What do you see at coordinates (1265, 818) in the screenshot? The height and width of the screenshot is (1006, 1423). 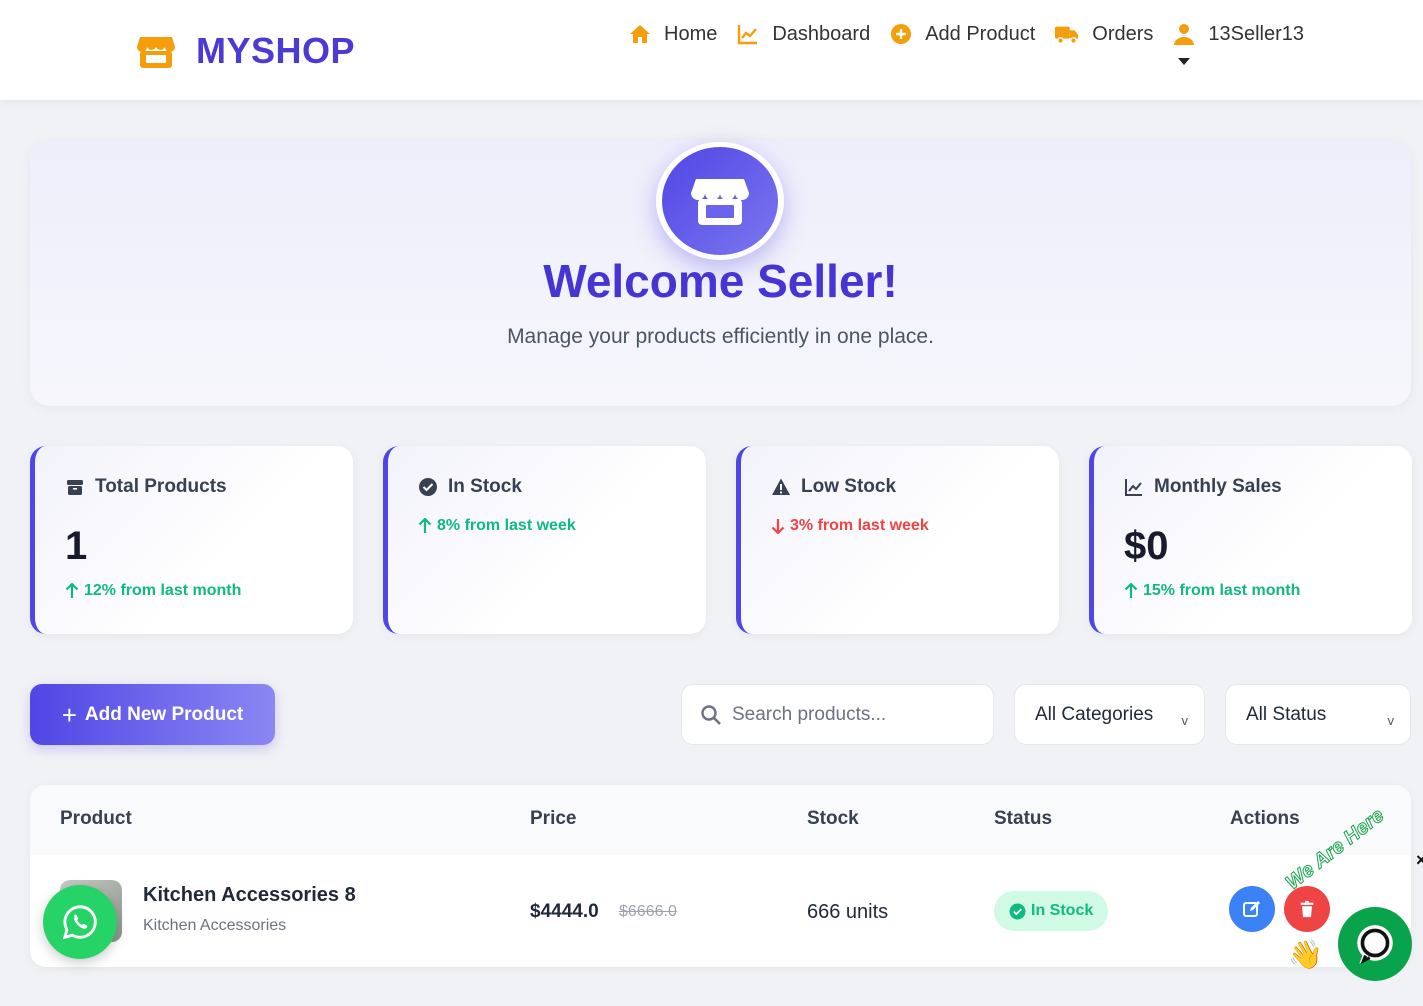 I see `column-header-actions: Actions` at bounding box center [1265, 818].